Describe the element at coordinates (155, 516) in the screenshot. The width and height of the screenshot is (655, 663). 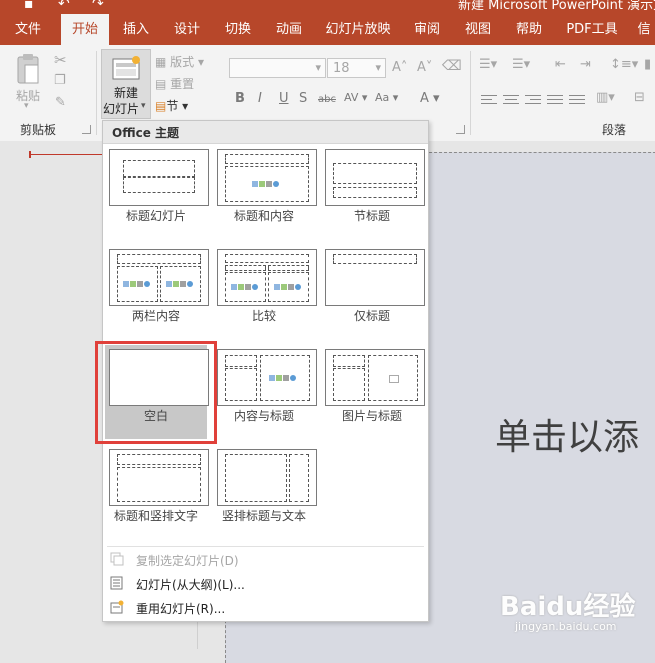
I see `layout-name: 标题和竖排文字` at that location.